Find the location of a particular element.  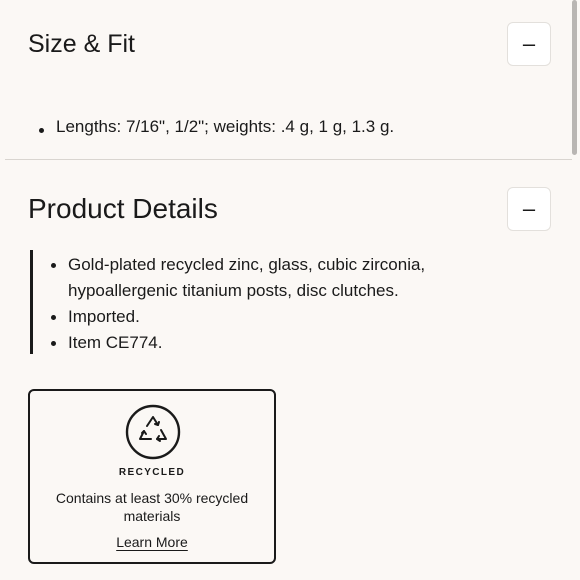

scrollbar is located at coordinates (574, 77).